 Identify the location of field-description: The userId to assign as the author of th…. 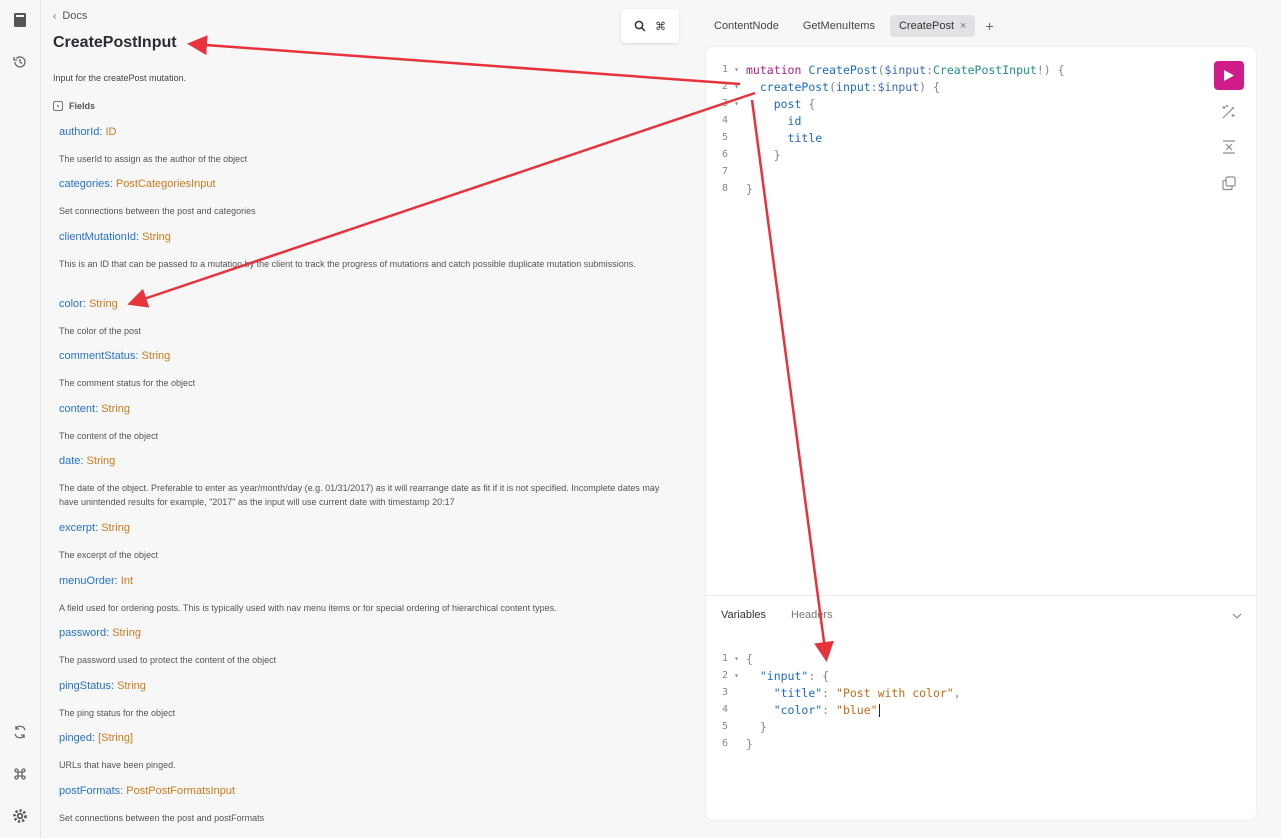
(153, 159).